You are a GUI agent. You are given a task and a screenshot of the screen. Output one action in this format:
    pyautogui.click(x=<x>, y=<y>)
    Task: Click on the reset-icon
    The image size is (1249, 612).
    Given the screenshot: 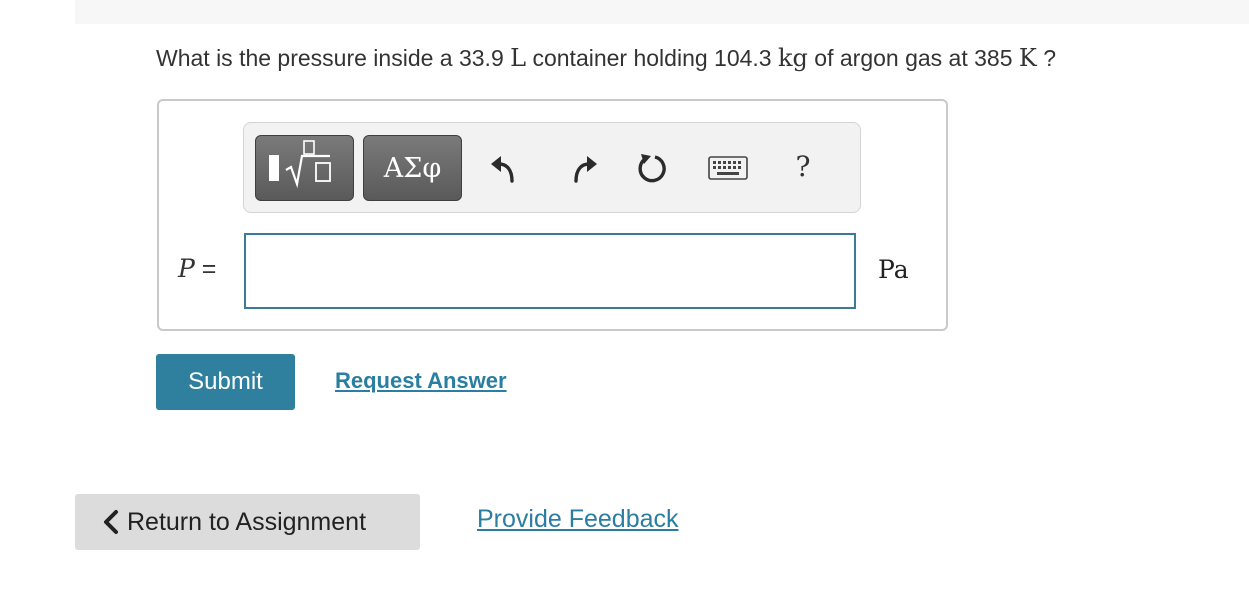 What is the action you would take?
    pyautogui.click(x=652, y=168)
    